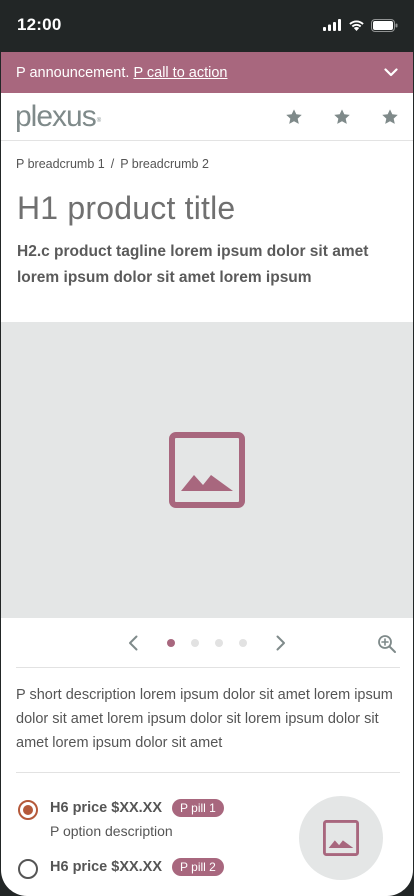 The image size is (414, 896). What do you see at coordinates (207, 117) in the screenshot?
I see `site-header: plexus ®` at bounding box center [207, 117].